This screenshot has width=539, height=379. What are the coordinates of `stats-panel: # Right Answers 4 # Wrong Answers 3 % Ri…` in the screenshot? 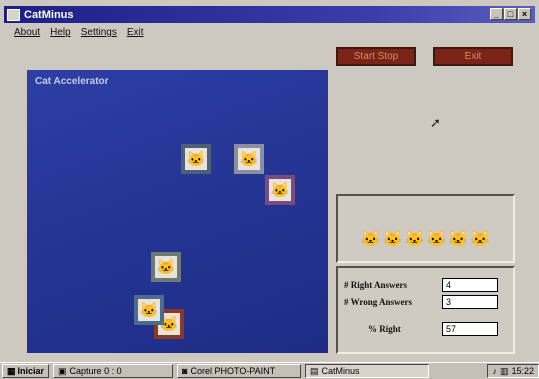 It's located at (425, 310).